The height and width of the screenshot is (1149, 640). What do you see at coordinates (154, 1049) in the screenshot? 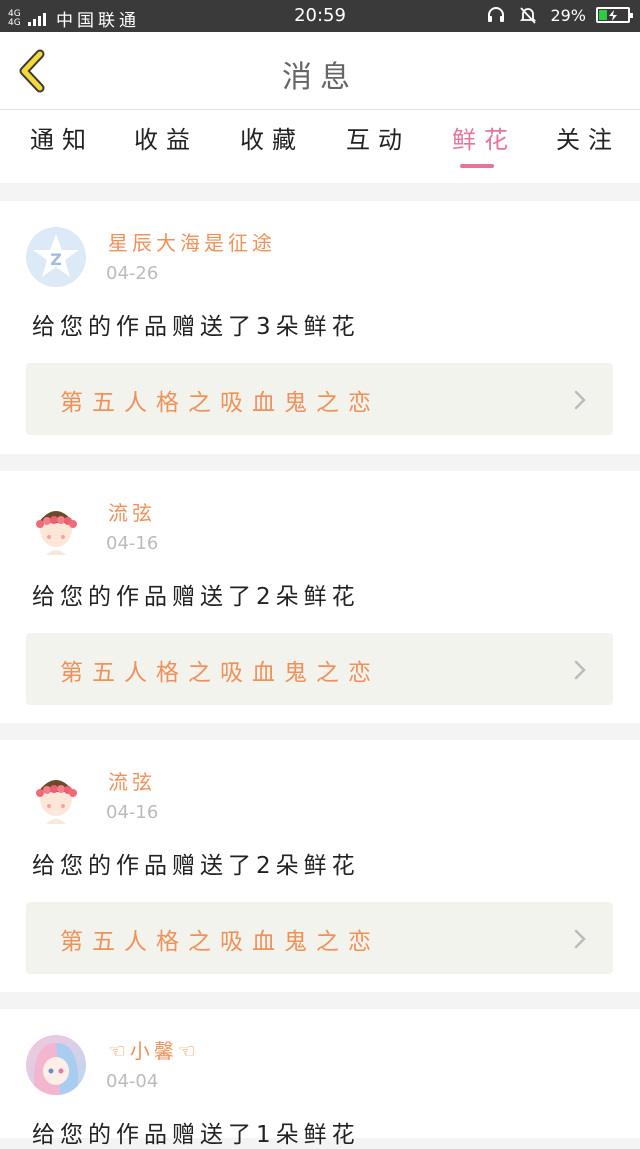
I see `sender-name: ☜小馨☜` at bounding box center [154, 1049].